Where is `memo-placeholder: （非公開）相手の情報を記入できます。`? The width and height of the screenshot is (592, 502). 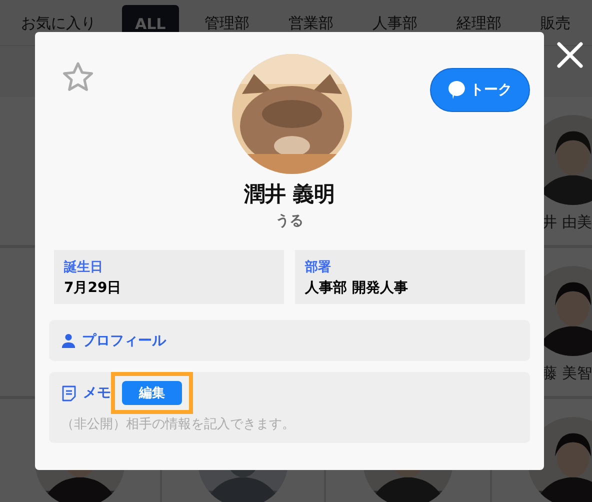
memo-placeholder: （非公開）相手の情報を記入できます。 is located at coordinates (178, 424).